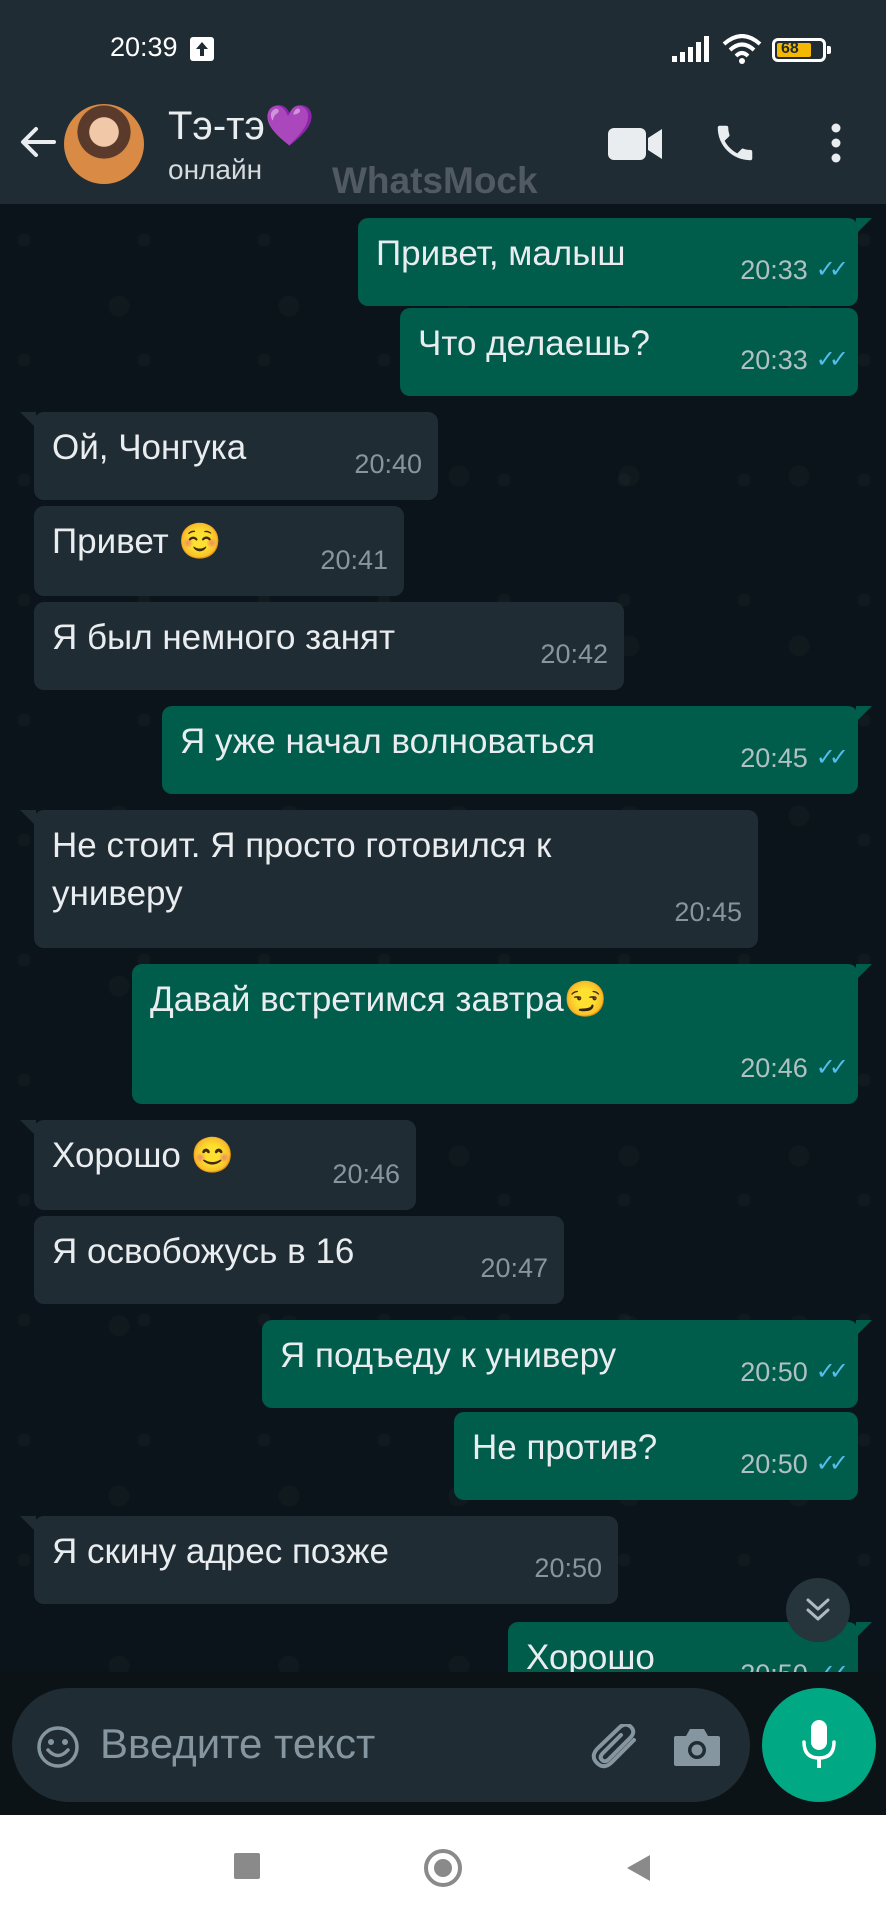 The image size is (886, 1920). Describe the element at coordinates (638, 1870) in the screenshot. I see `back-triangle-icon` at that location.